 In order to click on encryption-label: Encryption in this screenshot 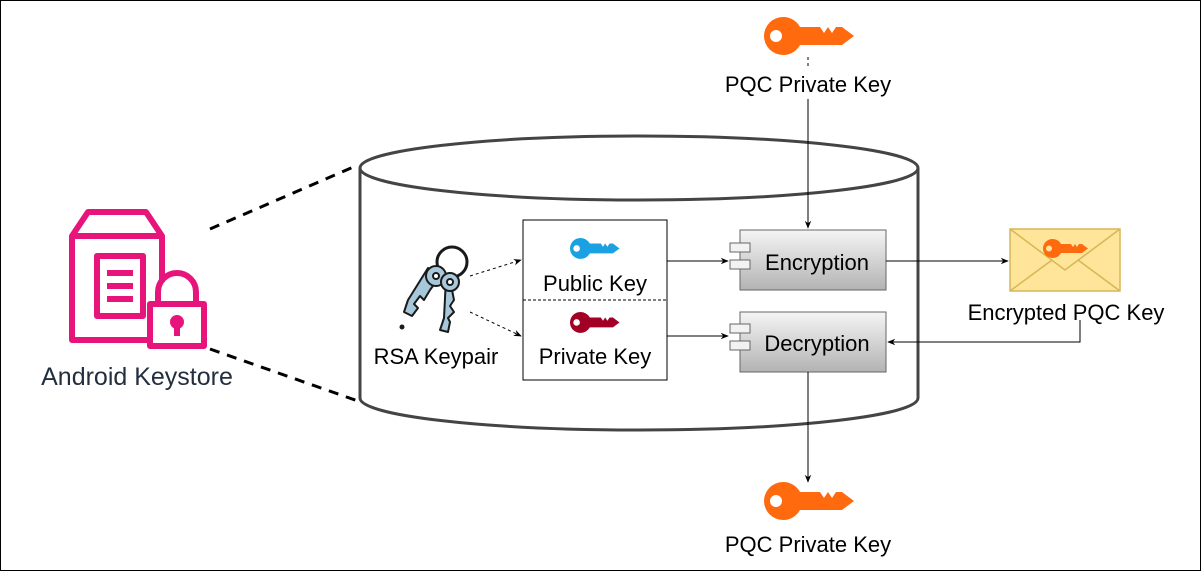, I will do `click(817, 262)`.